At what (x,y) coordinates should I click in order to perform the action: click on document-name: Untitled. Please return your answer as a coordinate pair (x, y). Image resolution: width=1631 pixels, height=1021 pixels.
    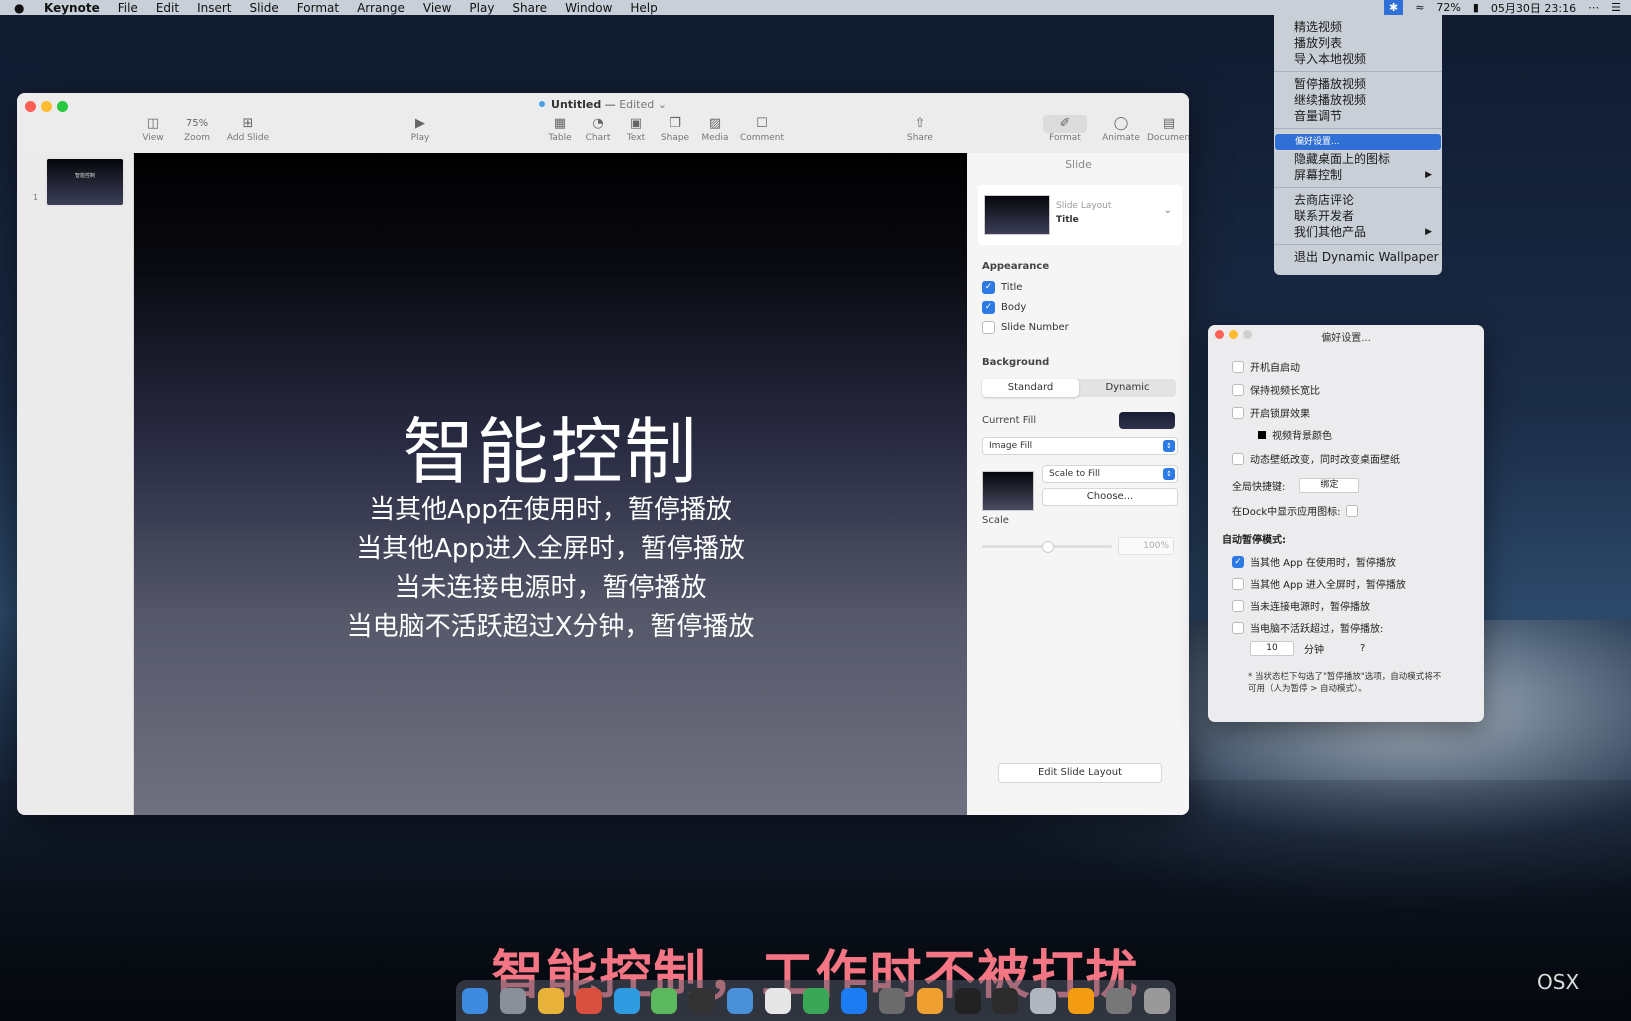
    Looking at the image, I should click on (576, 104).